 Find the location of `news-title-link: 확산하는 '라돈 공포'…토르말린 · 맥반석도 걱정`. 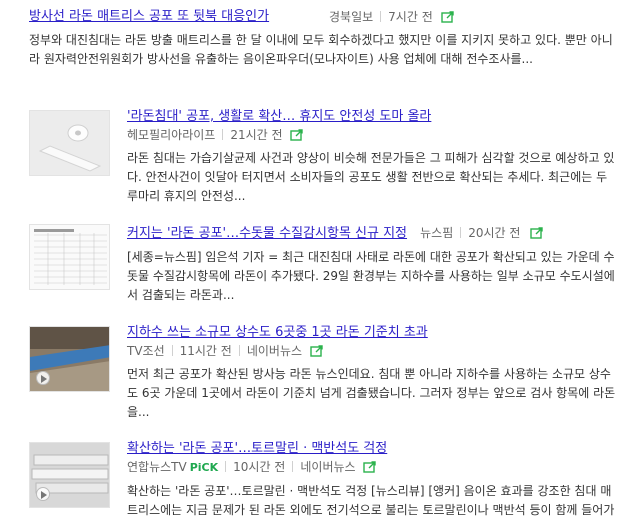

news-title-link: 확산하는 '라돈 공포'…토르말린 · 맥반석도 걱정 is located at coordinates (374, 449).